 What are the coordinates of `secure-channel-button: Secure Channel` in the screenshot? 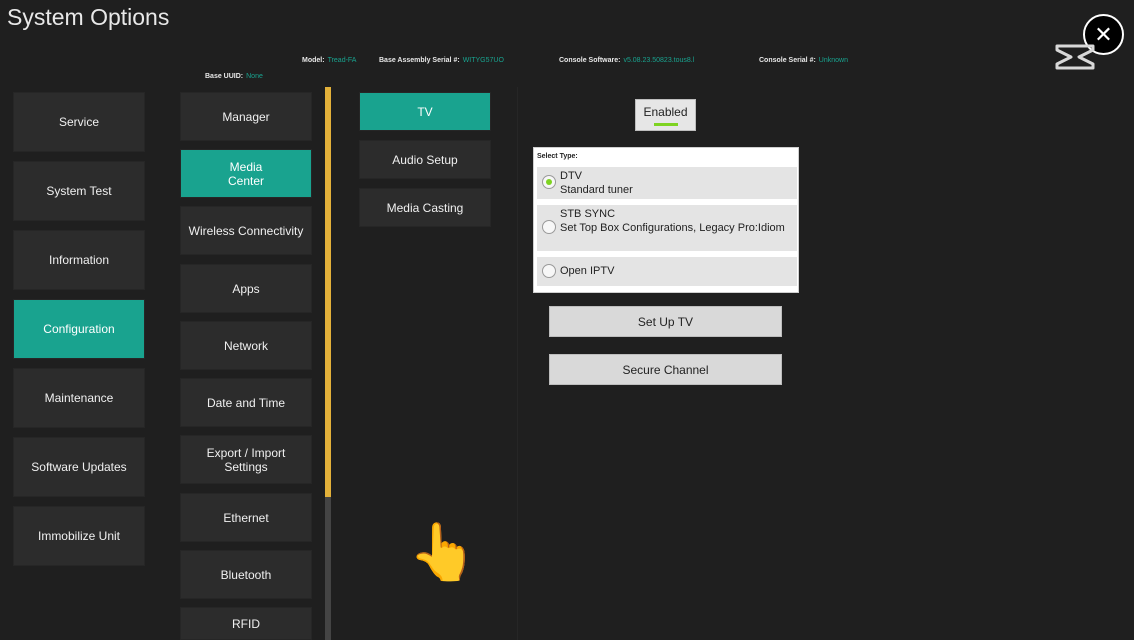 It's located at (665, 369).